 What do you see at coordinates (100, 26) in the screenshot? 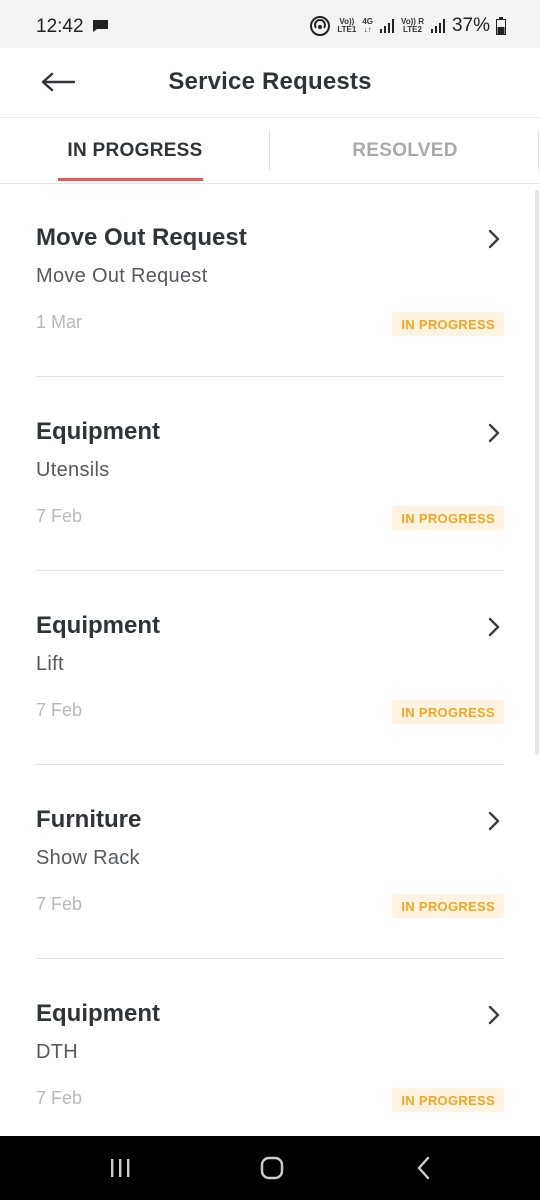
I see `message-icon` at bounding box center [100, 26].